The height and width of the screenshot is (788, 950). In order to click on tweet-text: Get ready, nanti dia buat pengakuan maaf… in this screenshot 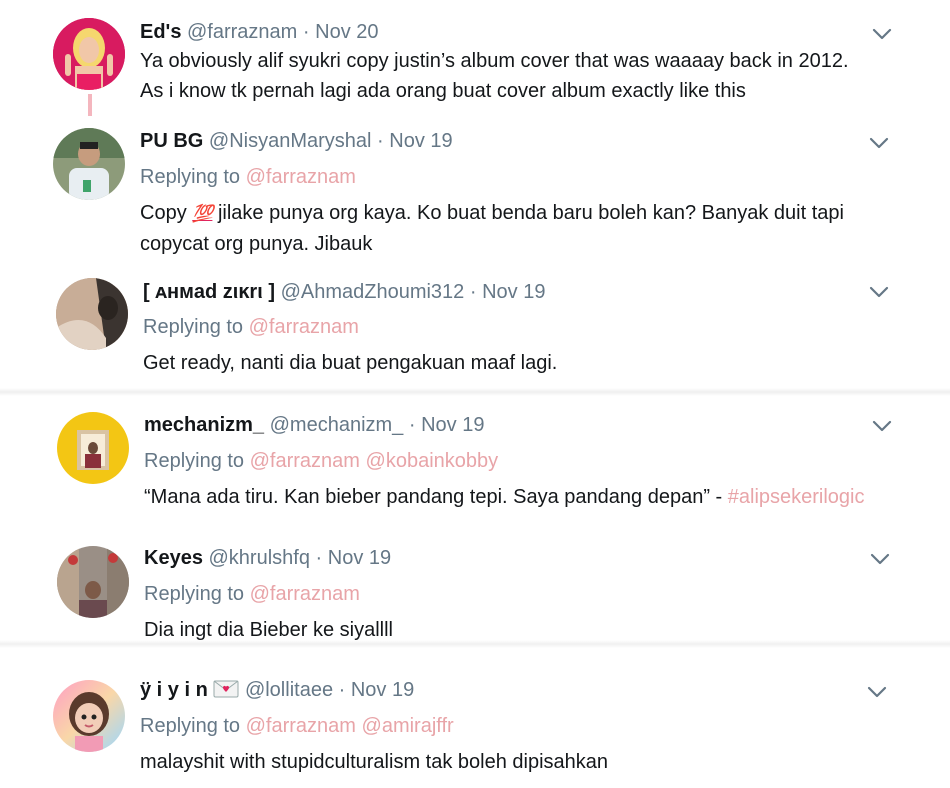, I will do `click(350, 363)`.